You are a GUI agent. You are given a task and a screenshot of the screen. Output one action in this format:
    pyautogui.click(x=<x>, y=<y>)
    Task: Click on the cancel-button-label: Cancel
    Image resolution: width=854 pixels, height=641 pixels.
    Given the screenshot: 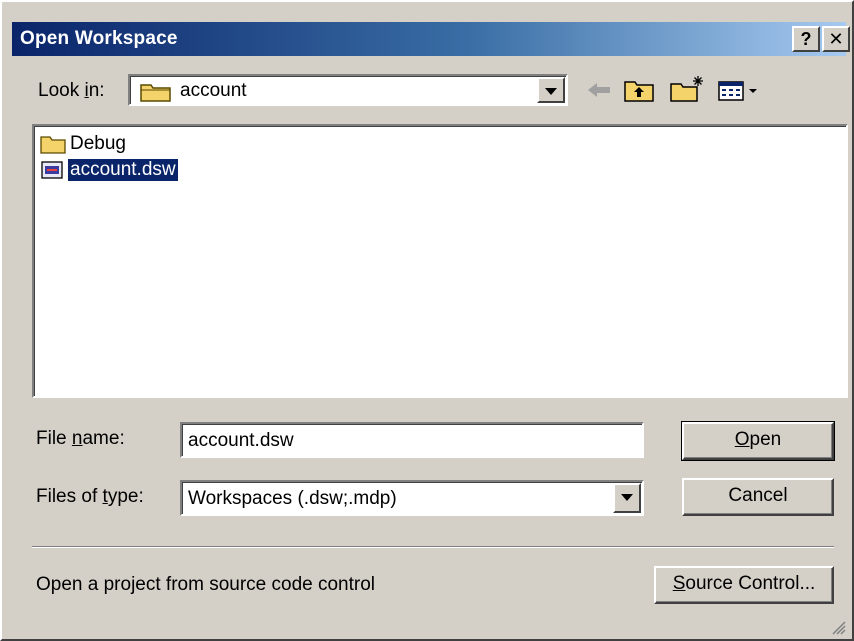 What is the action you would take?
    pyautogui.click(x=758, y=495)
    